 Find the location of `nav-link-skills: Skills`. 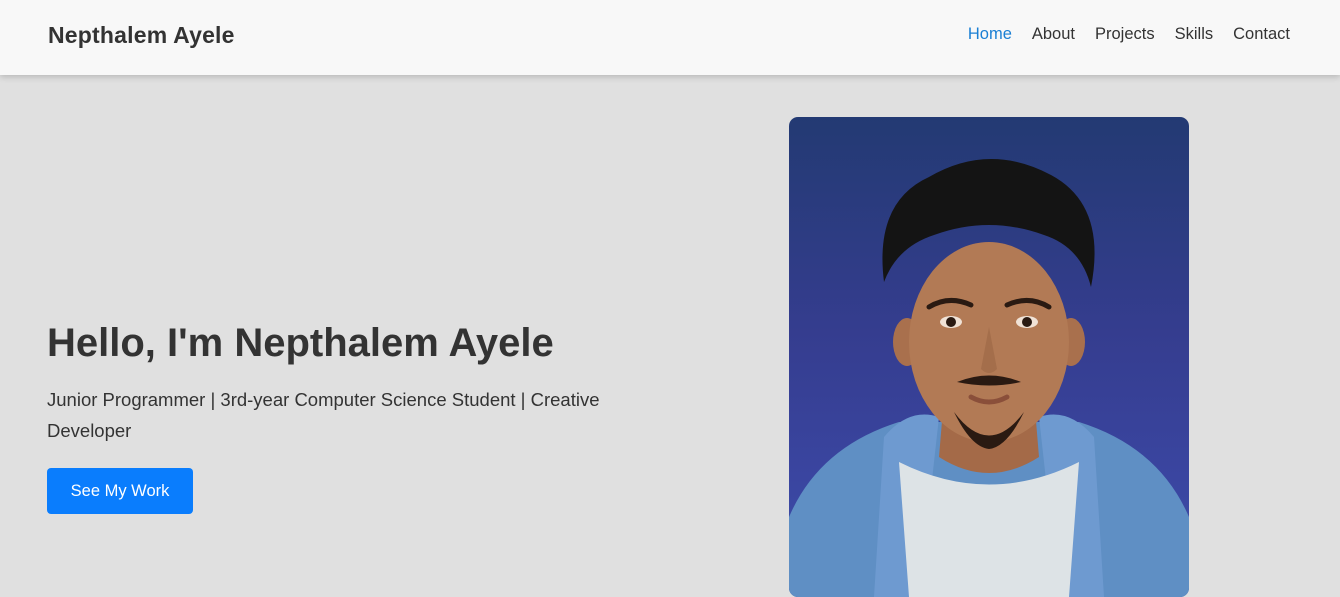

nav-link-skills: Skills is located at coordinates (1194, 34).